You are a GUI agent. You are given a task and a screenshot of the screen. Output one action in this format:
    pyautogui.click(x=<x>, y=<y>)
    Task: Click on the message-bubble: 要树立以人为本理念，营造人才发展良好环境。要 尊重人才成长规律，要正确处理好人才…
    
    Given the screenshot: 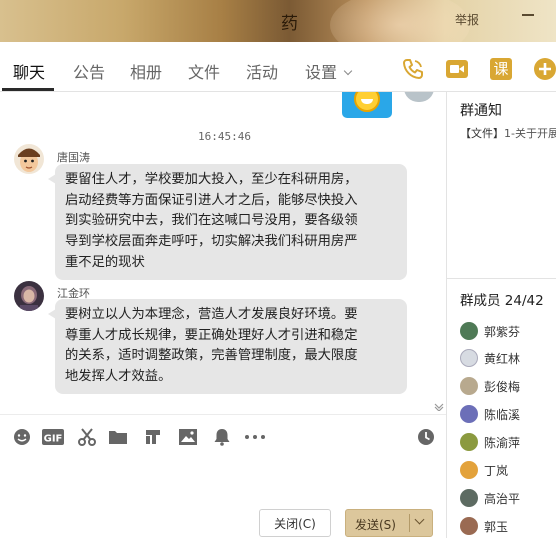 What is the action you would take?
    pyautogui.click(x=227, y=346)
    